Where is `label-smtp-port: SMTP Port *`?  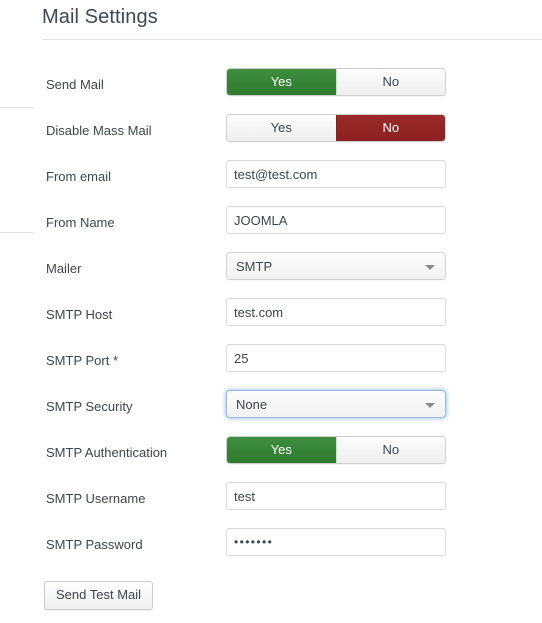
label-smtp-port: SMTP Port * is located at coordinates (82, 360).